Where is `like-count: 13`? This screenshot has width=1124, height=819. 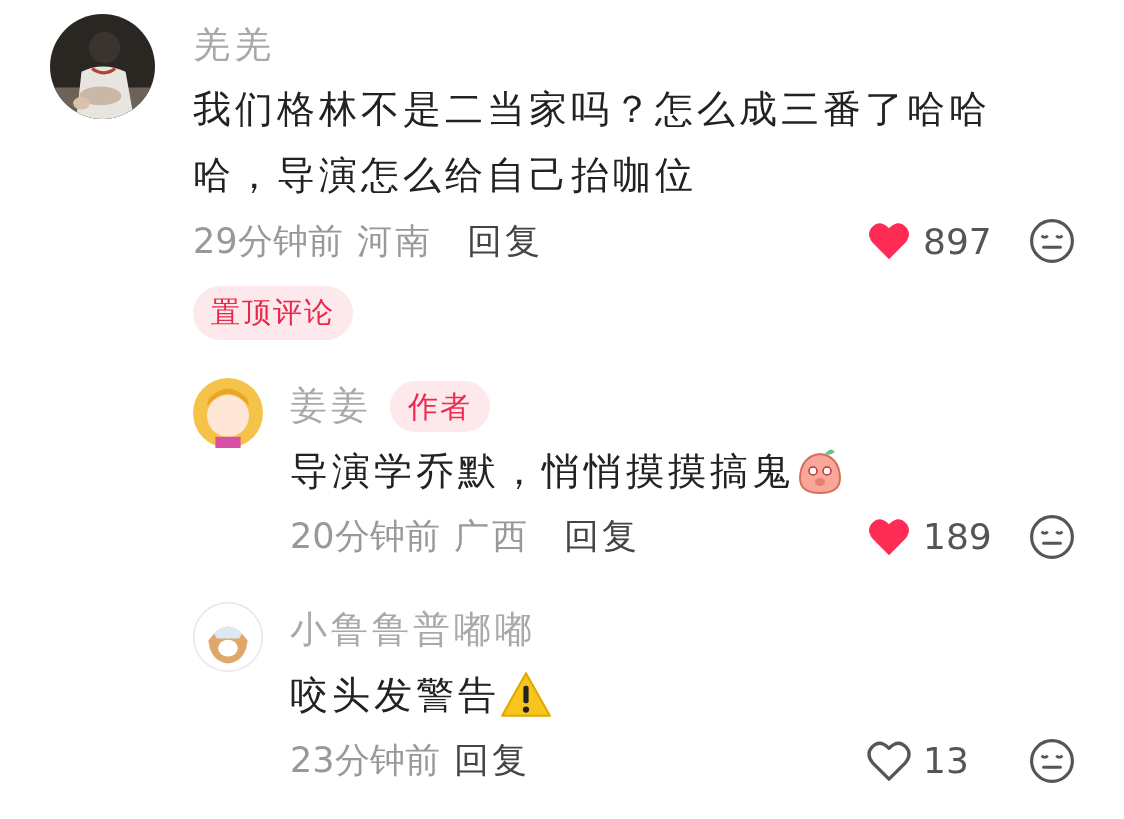
like-count: 13 is located at coordinates (946, 761).